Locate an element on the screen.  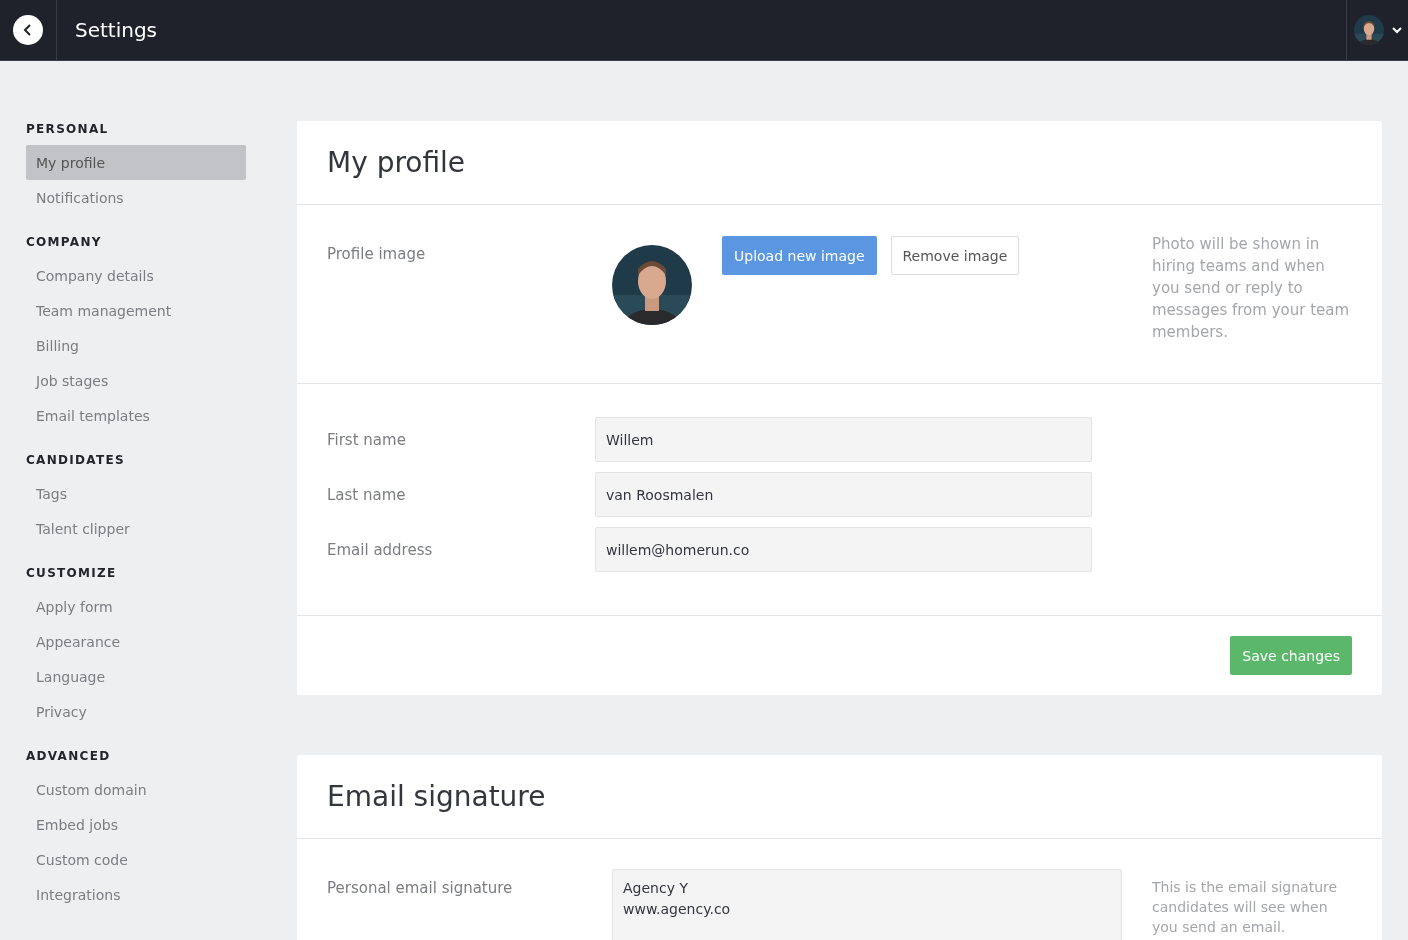
sidebar-item: Integrations is located at coordinates (136, 894).